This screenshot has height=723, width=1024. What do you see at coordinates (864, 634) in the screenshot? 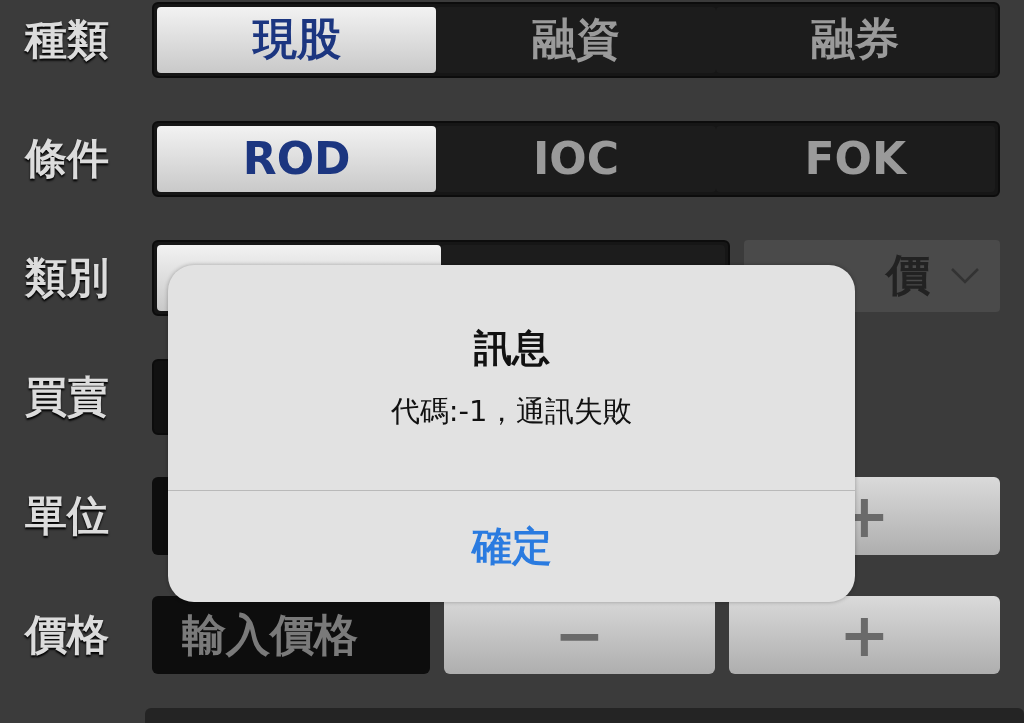
I see `plus-button: +` at bounding box center [864, 634].